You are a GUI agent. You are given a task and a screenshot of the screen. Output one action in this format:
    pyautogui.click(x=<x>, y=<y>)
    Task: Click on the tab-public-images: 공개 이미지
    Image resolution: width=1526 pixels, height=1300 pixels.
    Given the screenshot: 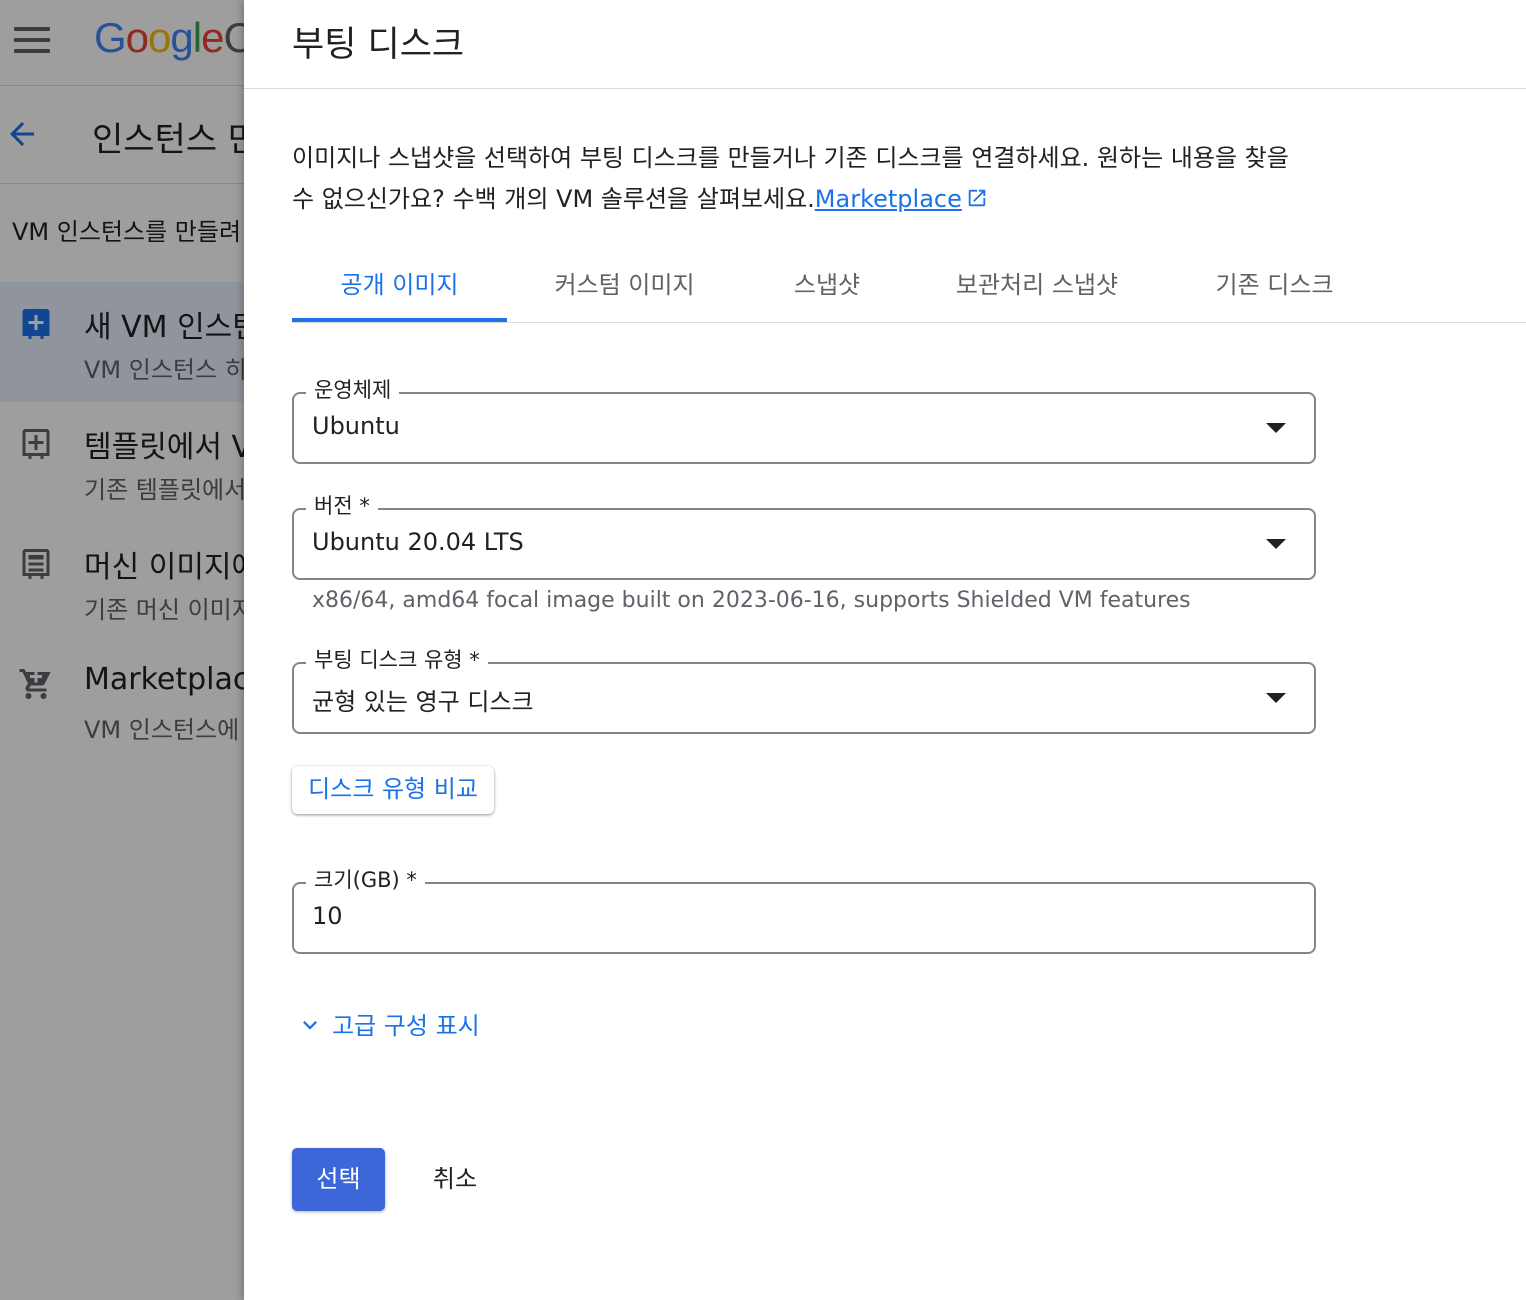 What is the action you would take?
    pyautogui.click(x=399, y=286)
    